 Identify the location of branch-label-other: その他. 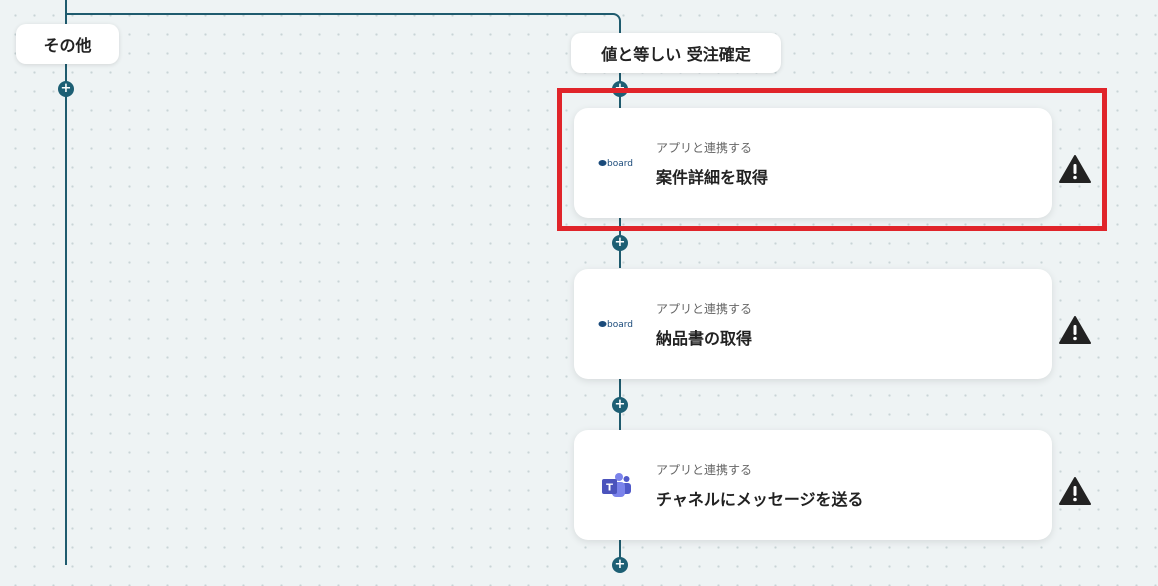
(67, 44).